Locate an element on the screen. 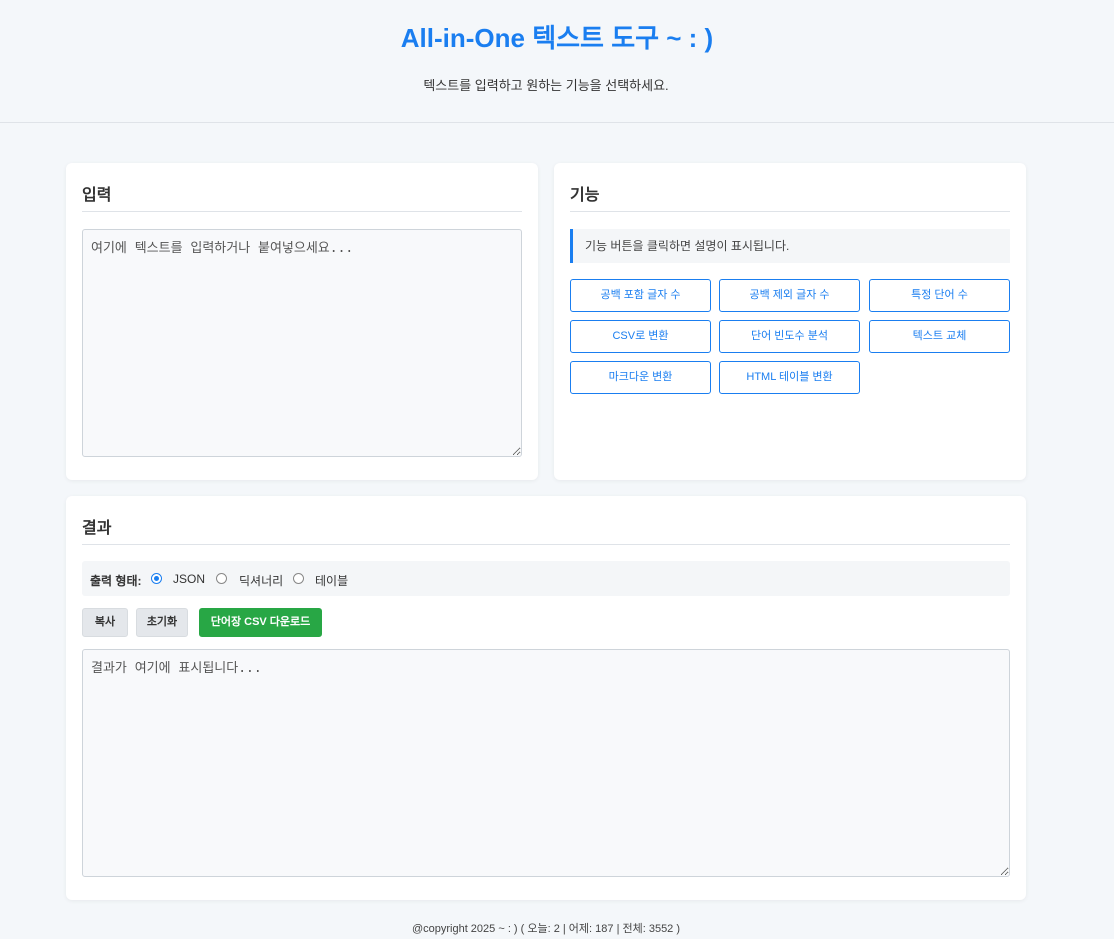 Image resolution: width=1114 pixels, height=939 pixels. format-dict-radio is located at coordinates (221, 578).